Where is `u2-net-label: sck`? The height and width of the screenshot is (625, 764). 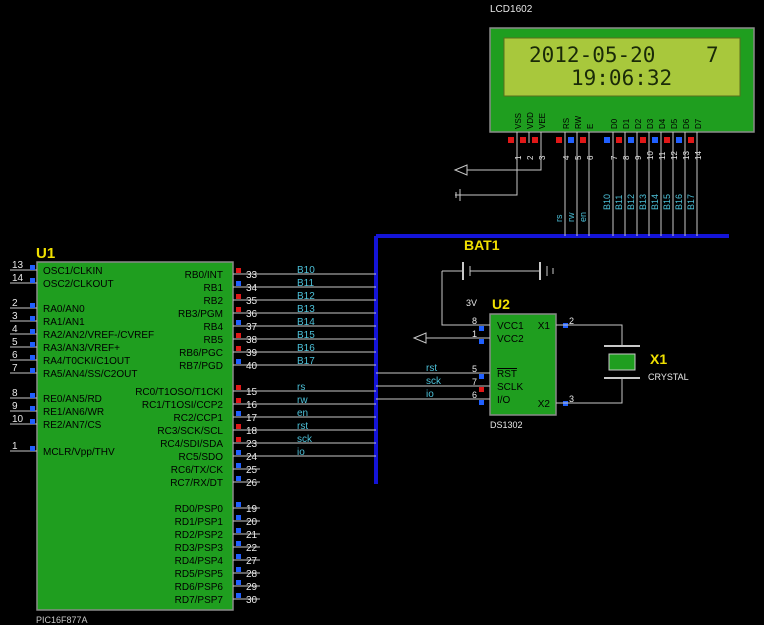 u2-net-label: sck is located at coordinates (434, 381).